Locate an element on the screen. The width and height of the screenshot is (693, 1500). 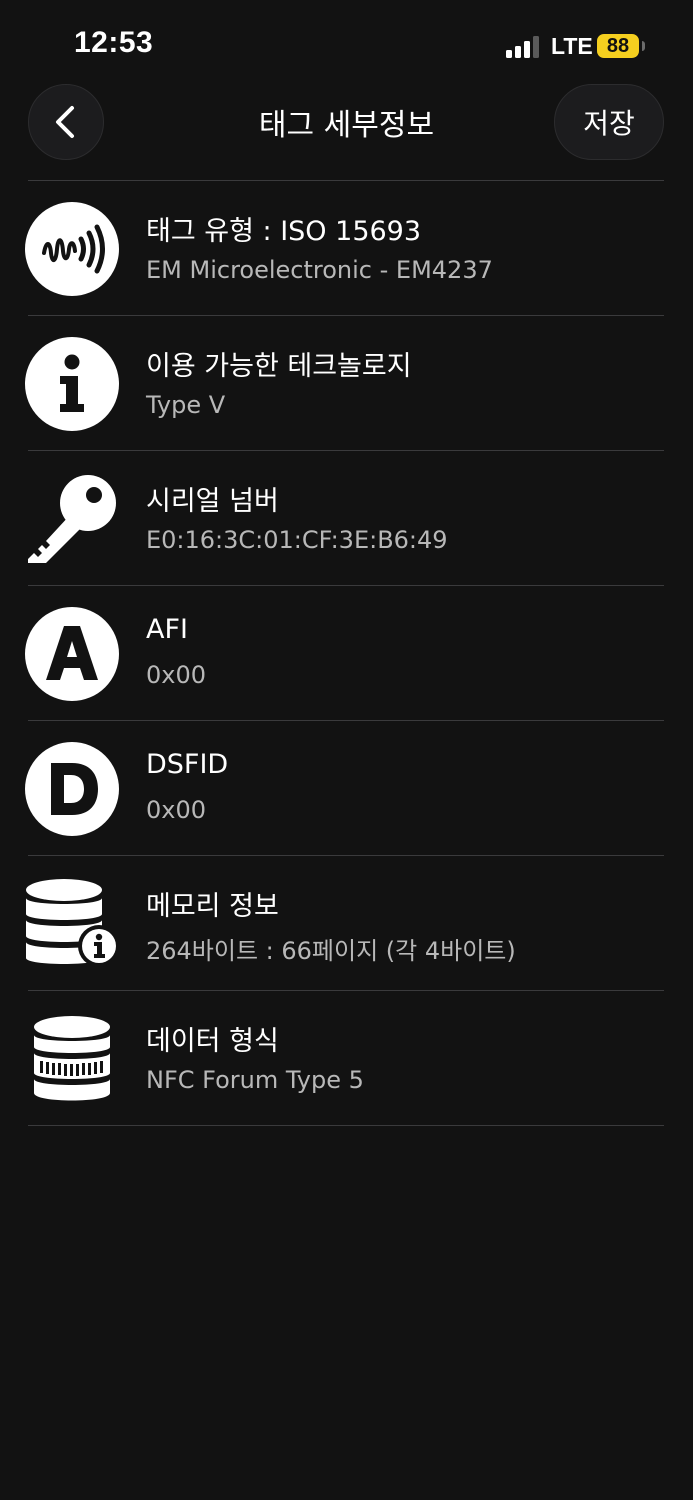
technologies-title: 이용 가능한 테크놀로지 is located at coordinates (279, 366).